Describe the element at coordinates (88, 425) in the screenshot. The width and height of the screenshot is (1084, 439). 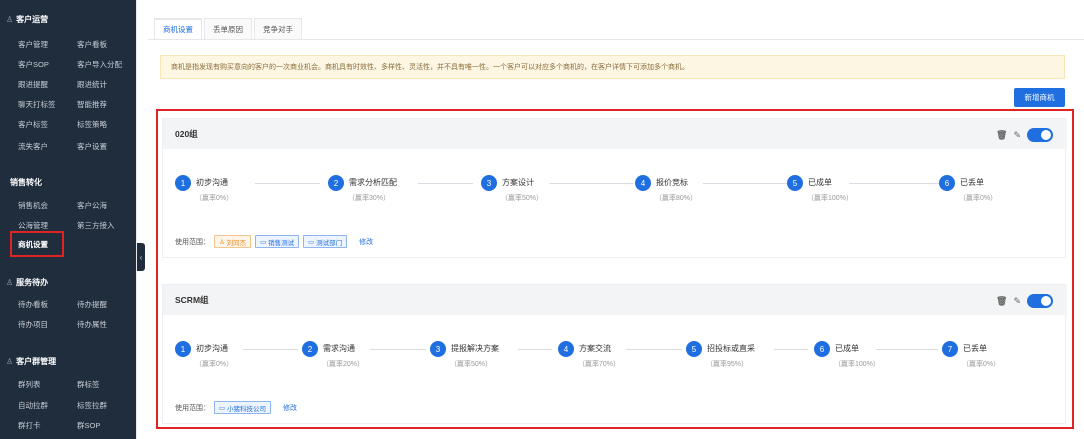
I see `sidebar-item: 群SOP` at that location.